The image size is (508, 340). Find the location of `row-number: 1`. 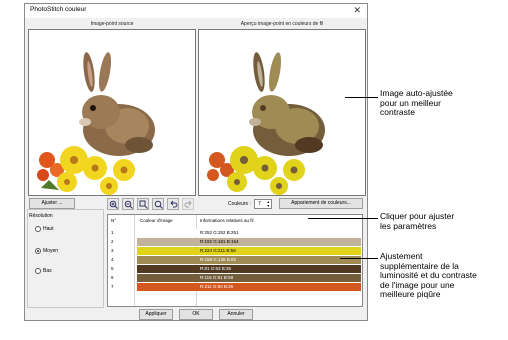

row-number: 1 is located at coordinates (112, 232).